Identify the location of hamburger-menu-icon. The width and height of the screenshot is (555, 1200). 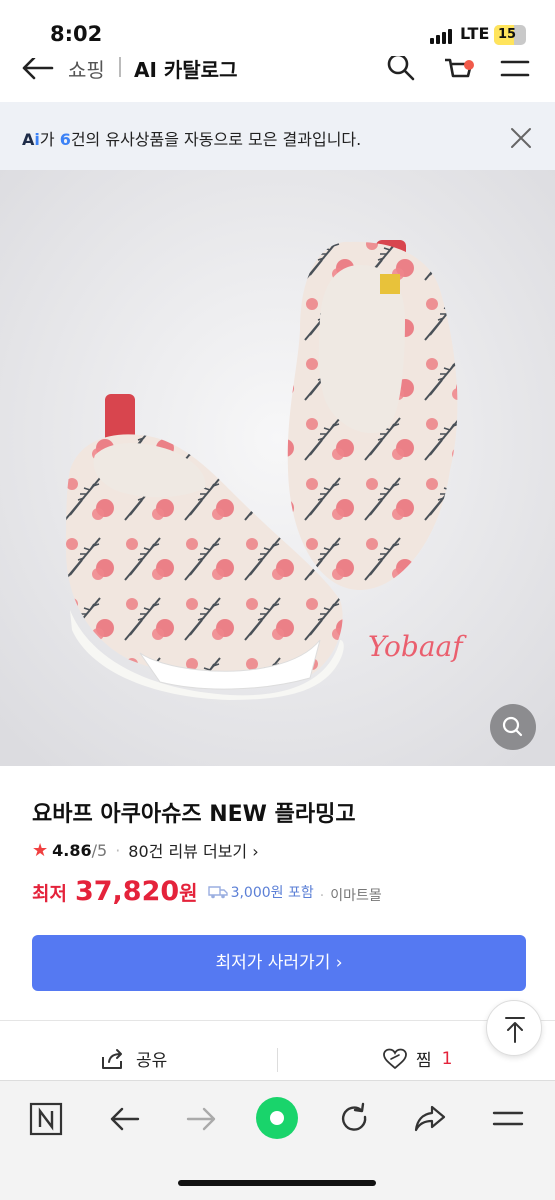
(515, 70).